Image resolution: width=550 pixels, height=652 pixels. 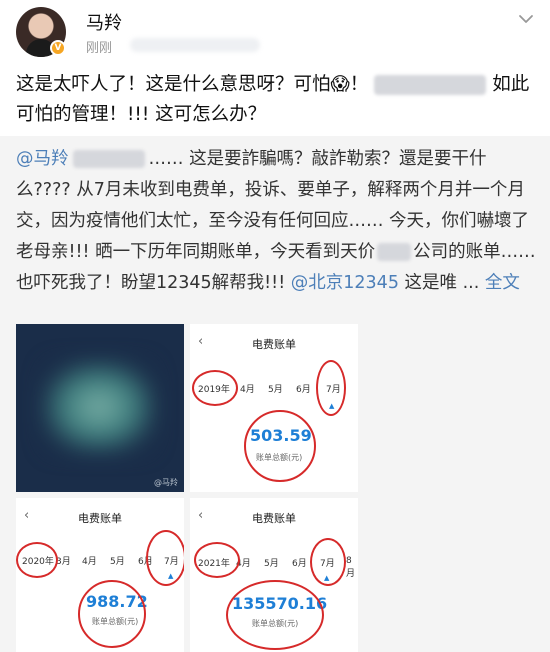 I want to click on bill-month: 3月, so click(x=63, y=562).